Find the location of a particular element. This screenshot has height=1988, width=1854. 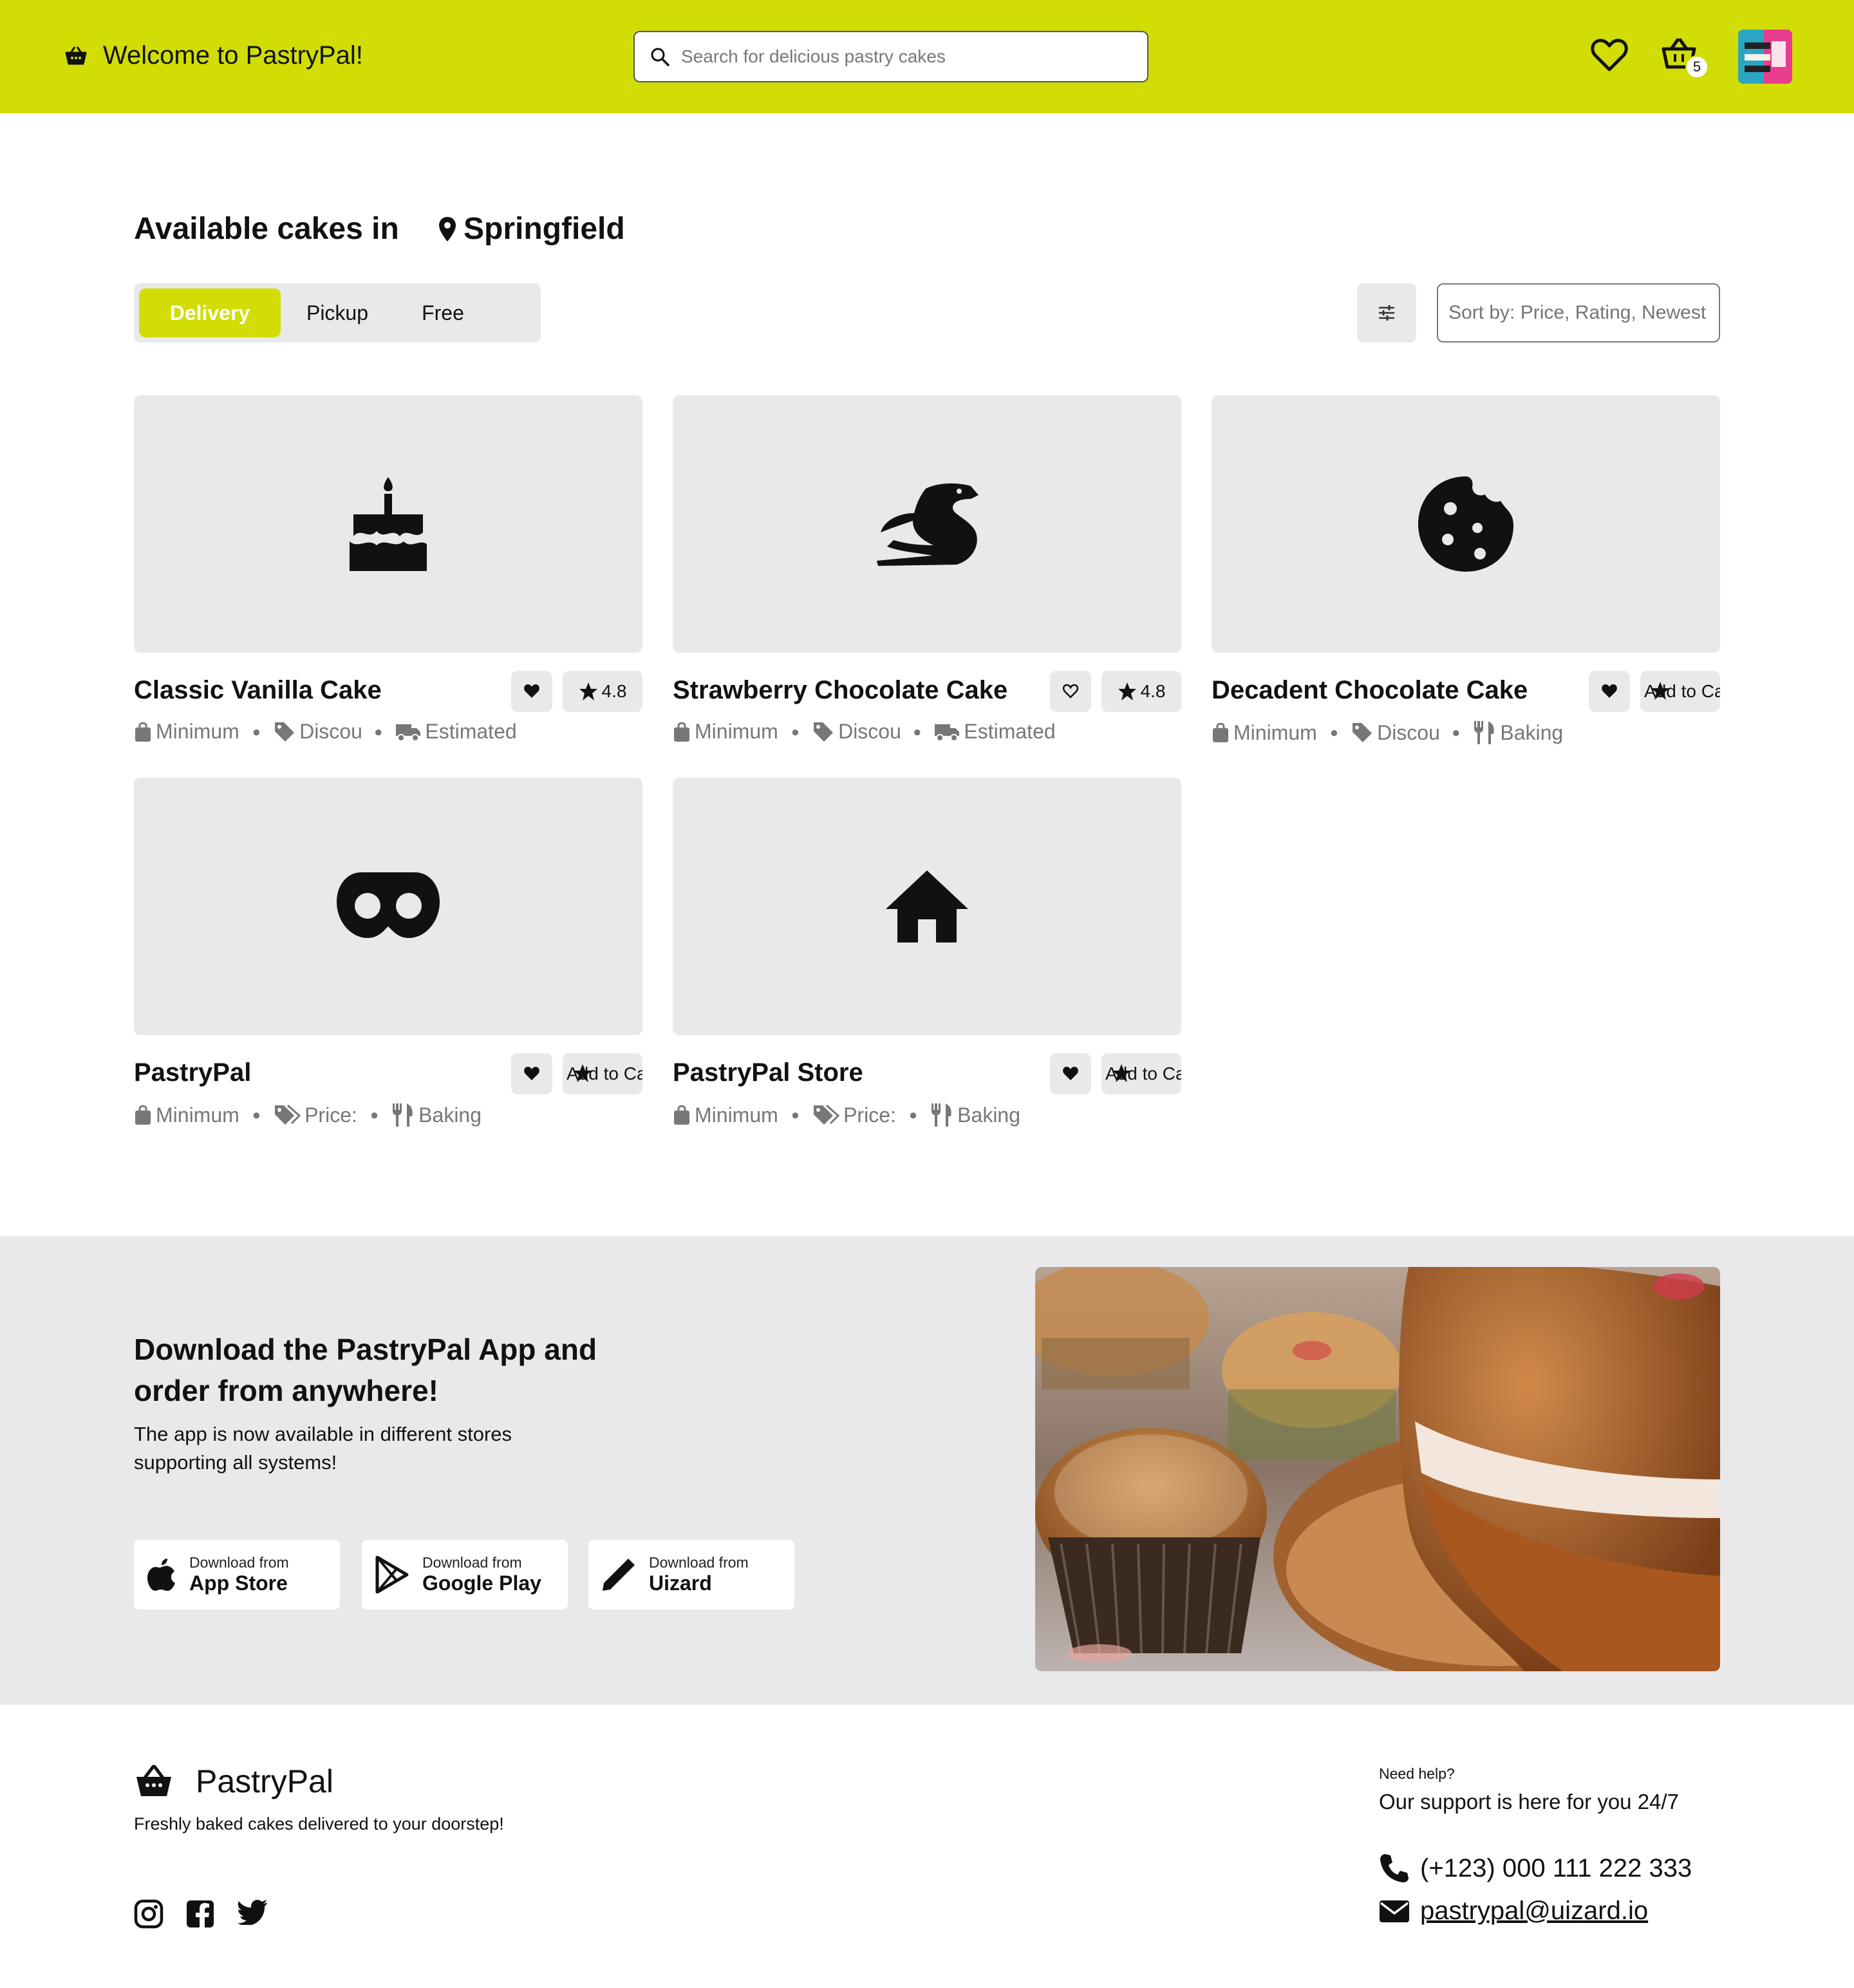

instagram-icon is located at coordinates (149, 1914).